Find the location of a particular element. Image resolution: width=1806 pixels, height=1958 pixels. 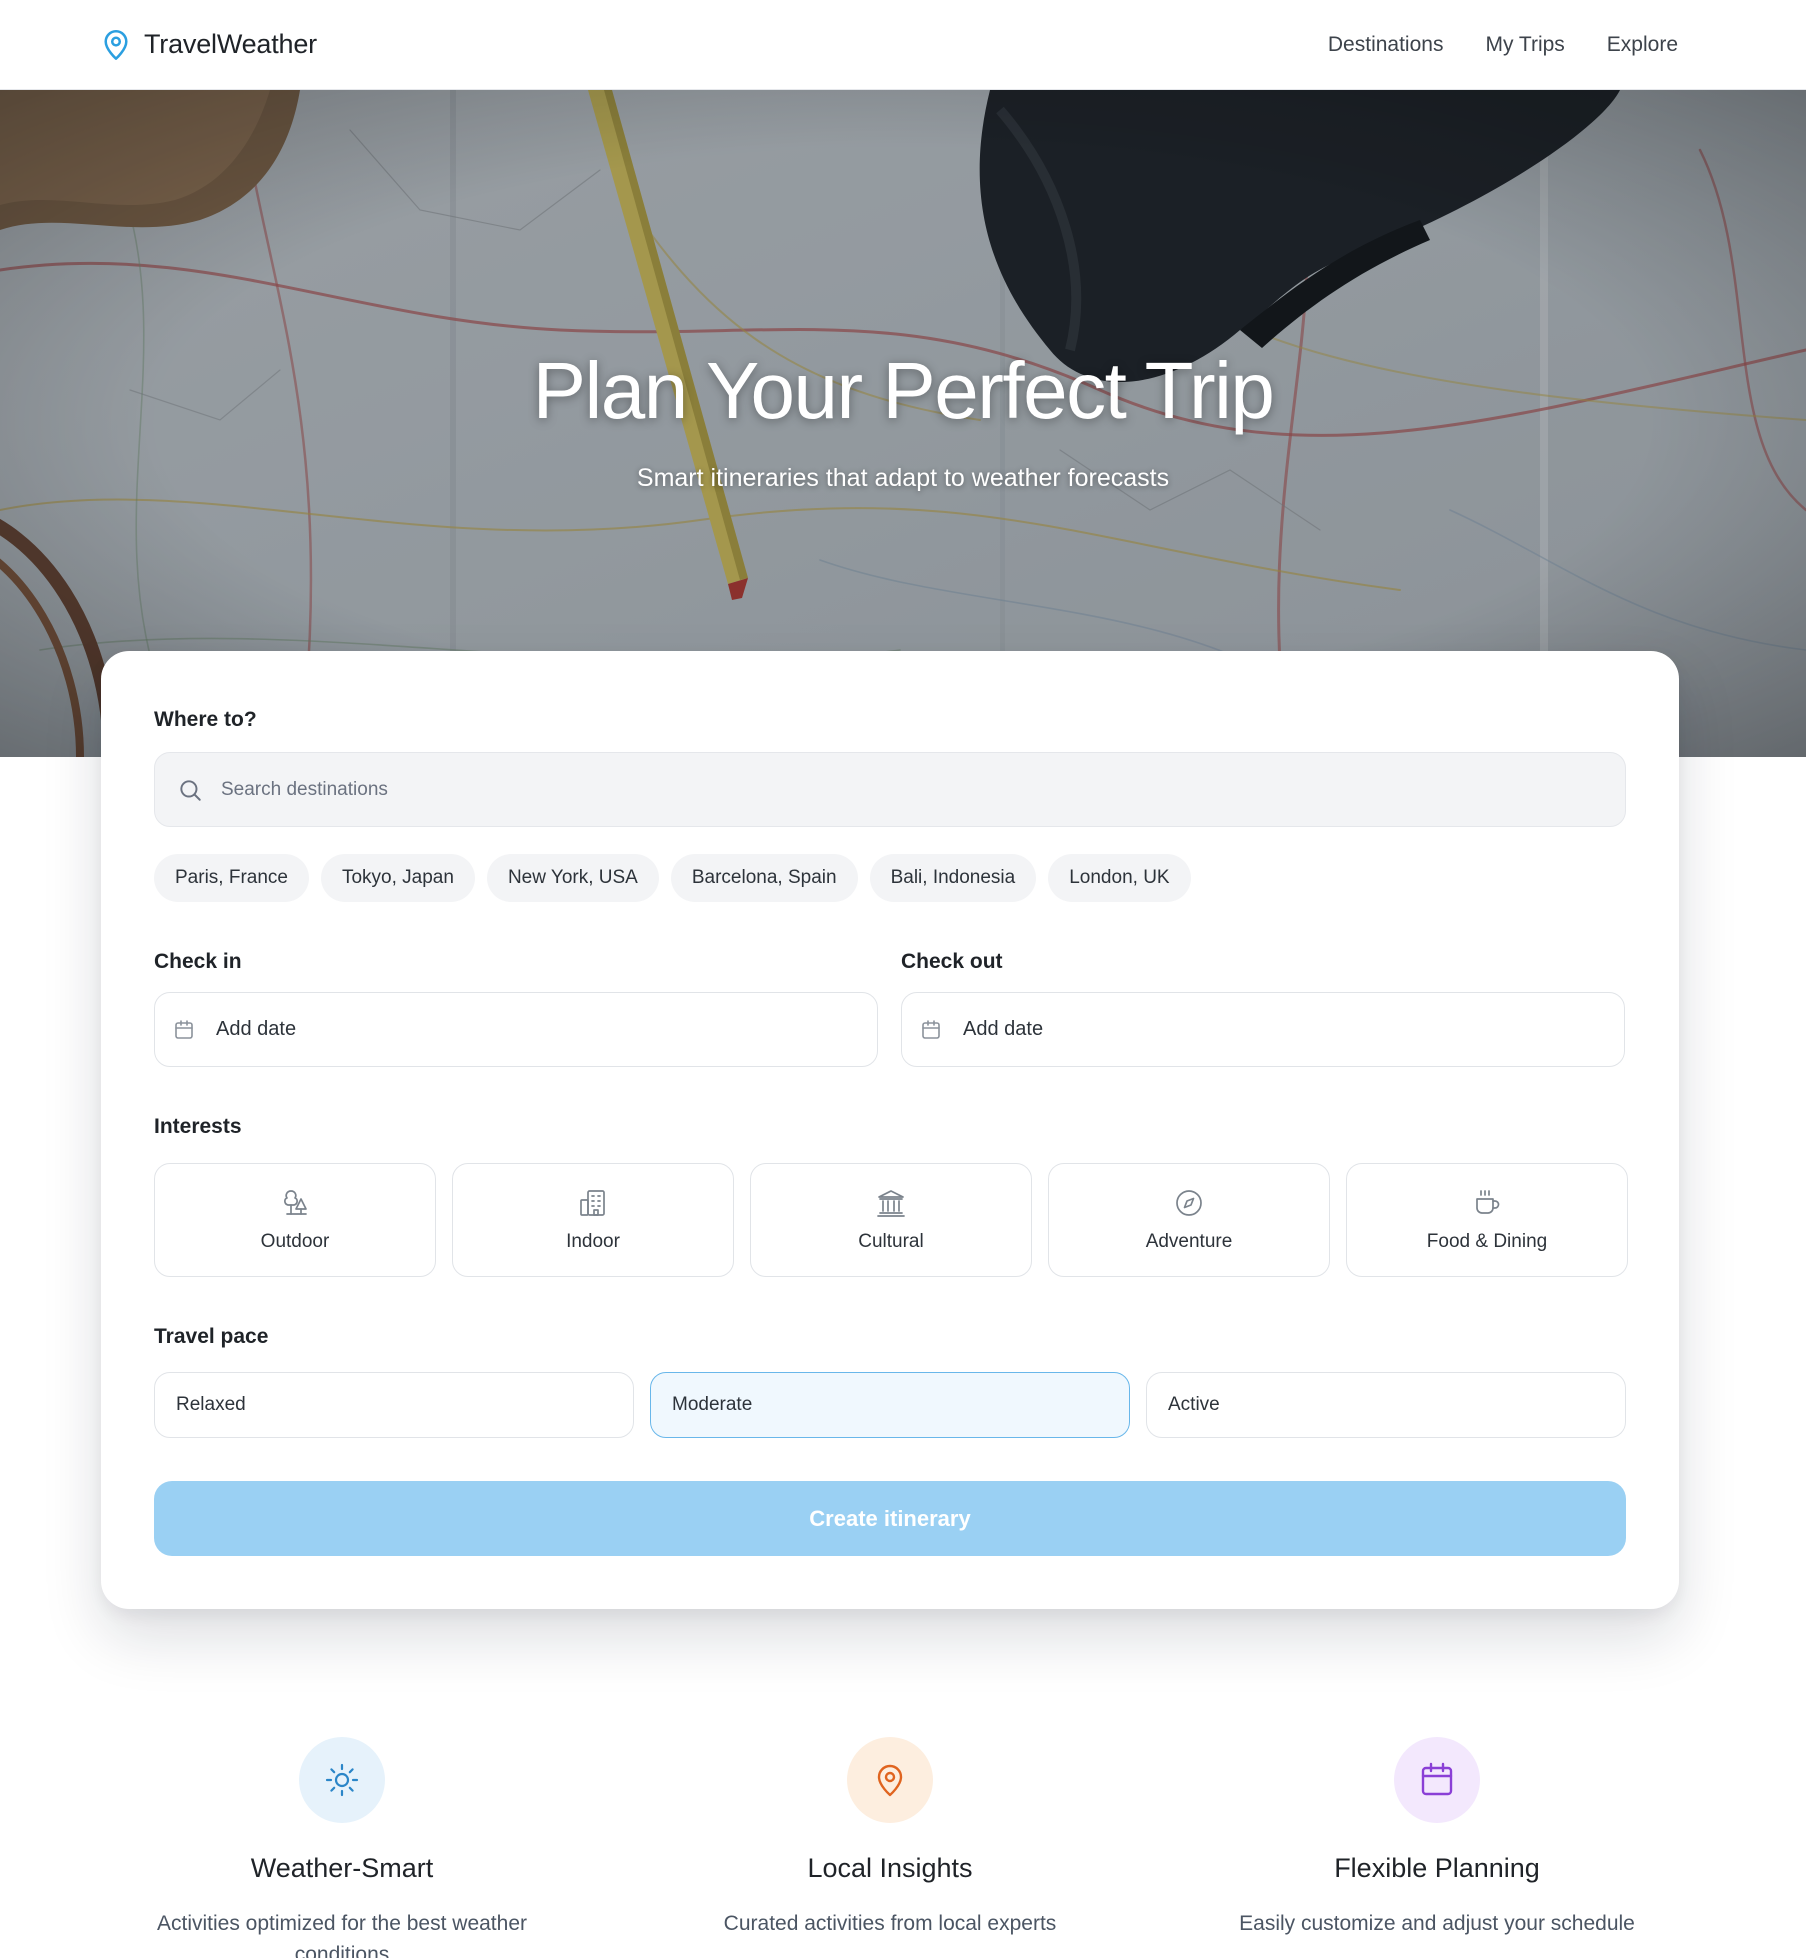

hero-title: Plan Your Perfect Trip is located at coordinates (903, 390).